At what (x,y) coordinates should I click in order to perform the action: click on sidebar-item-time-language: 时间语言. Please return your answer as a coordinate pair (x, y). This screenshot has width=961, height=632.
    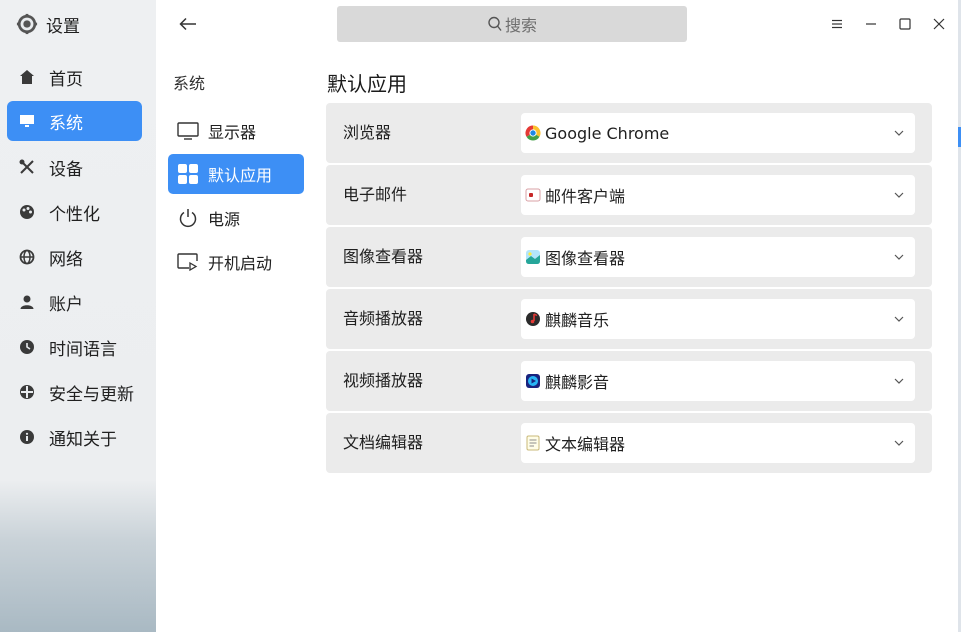
    Looking at the image, I should click on (74, 347).